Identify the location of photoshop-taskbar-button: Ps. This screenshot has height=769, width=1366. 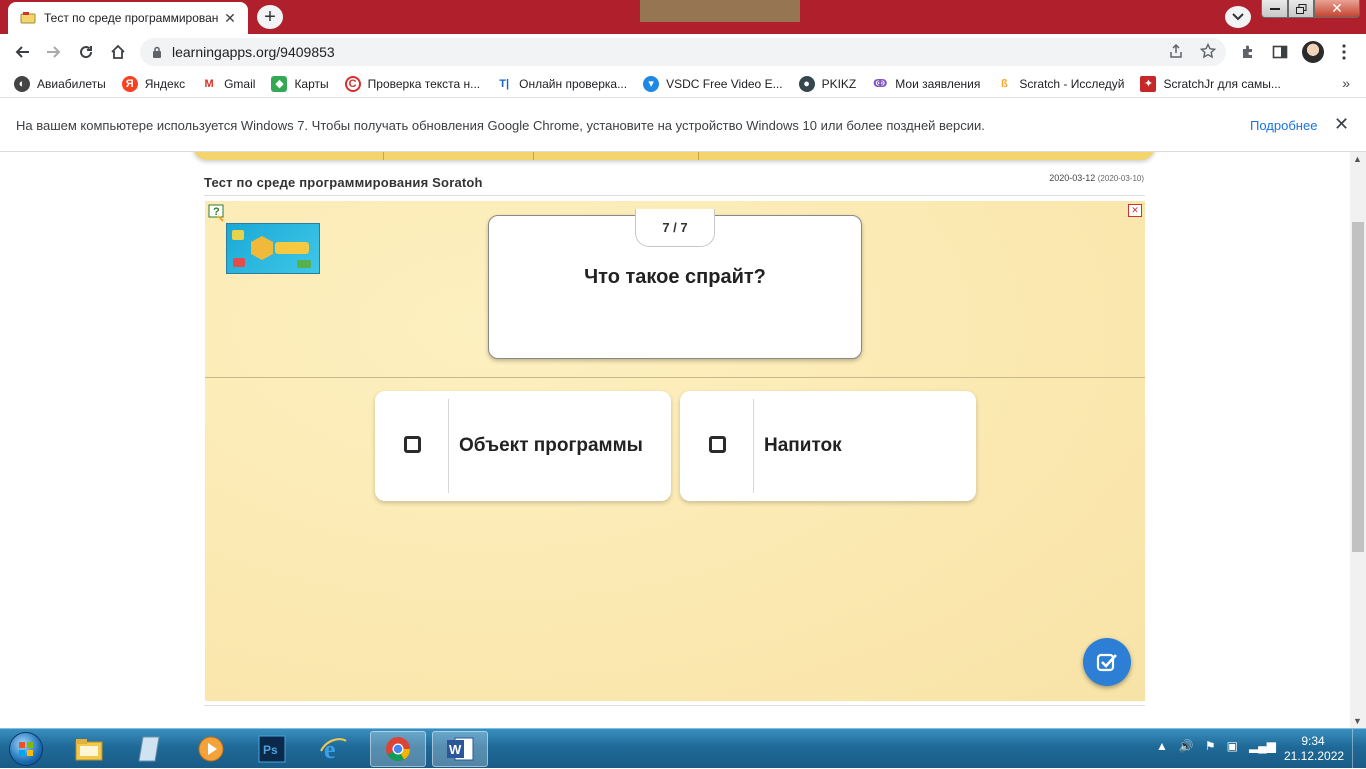
(272, 749).